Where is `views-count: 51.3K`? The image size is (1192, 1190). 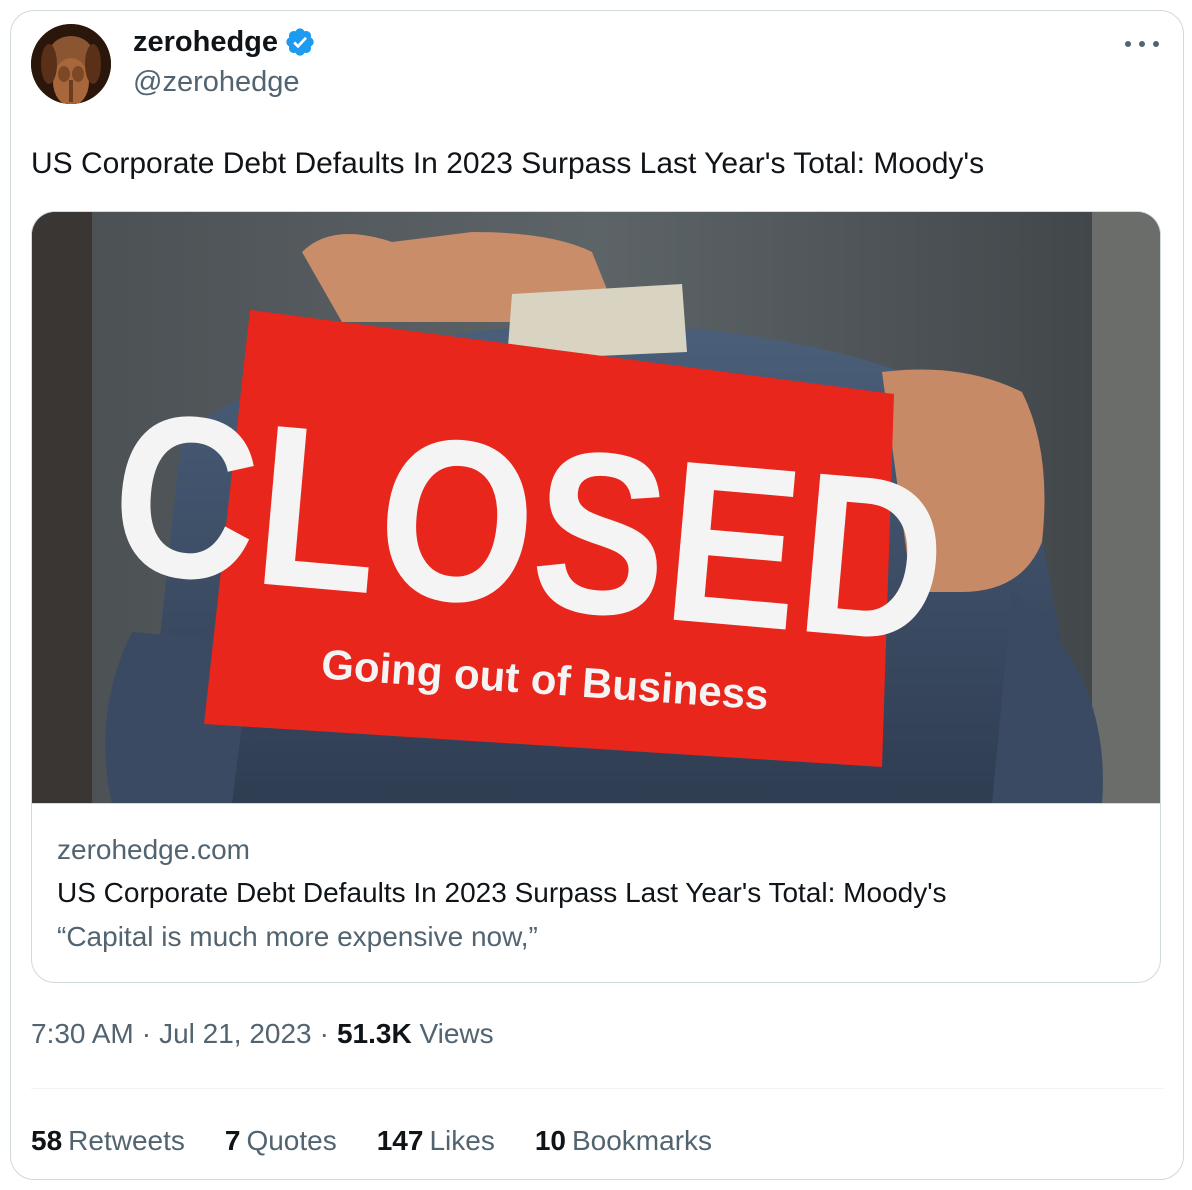 views-count: 51.3K is located at coordinates (374, 1033).